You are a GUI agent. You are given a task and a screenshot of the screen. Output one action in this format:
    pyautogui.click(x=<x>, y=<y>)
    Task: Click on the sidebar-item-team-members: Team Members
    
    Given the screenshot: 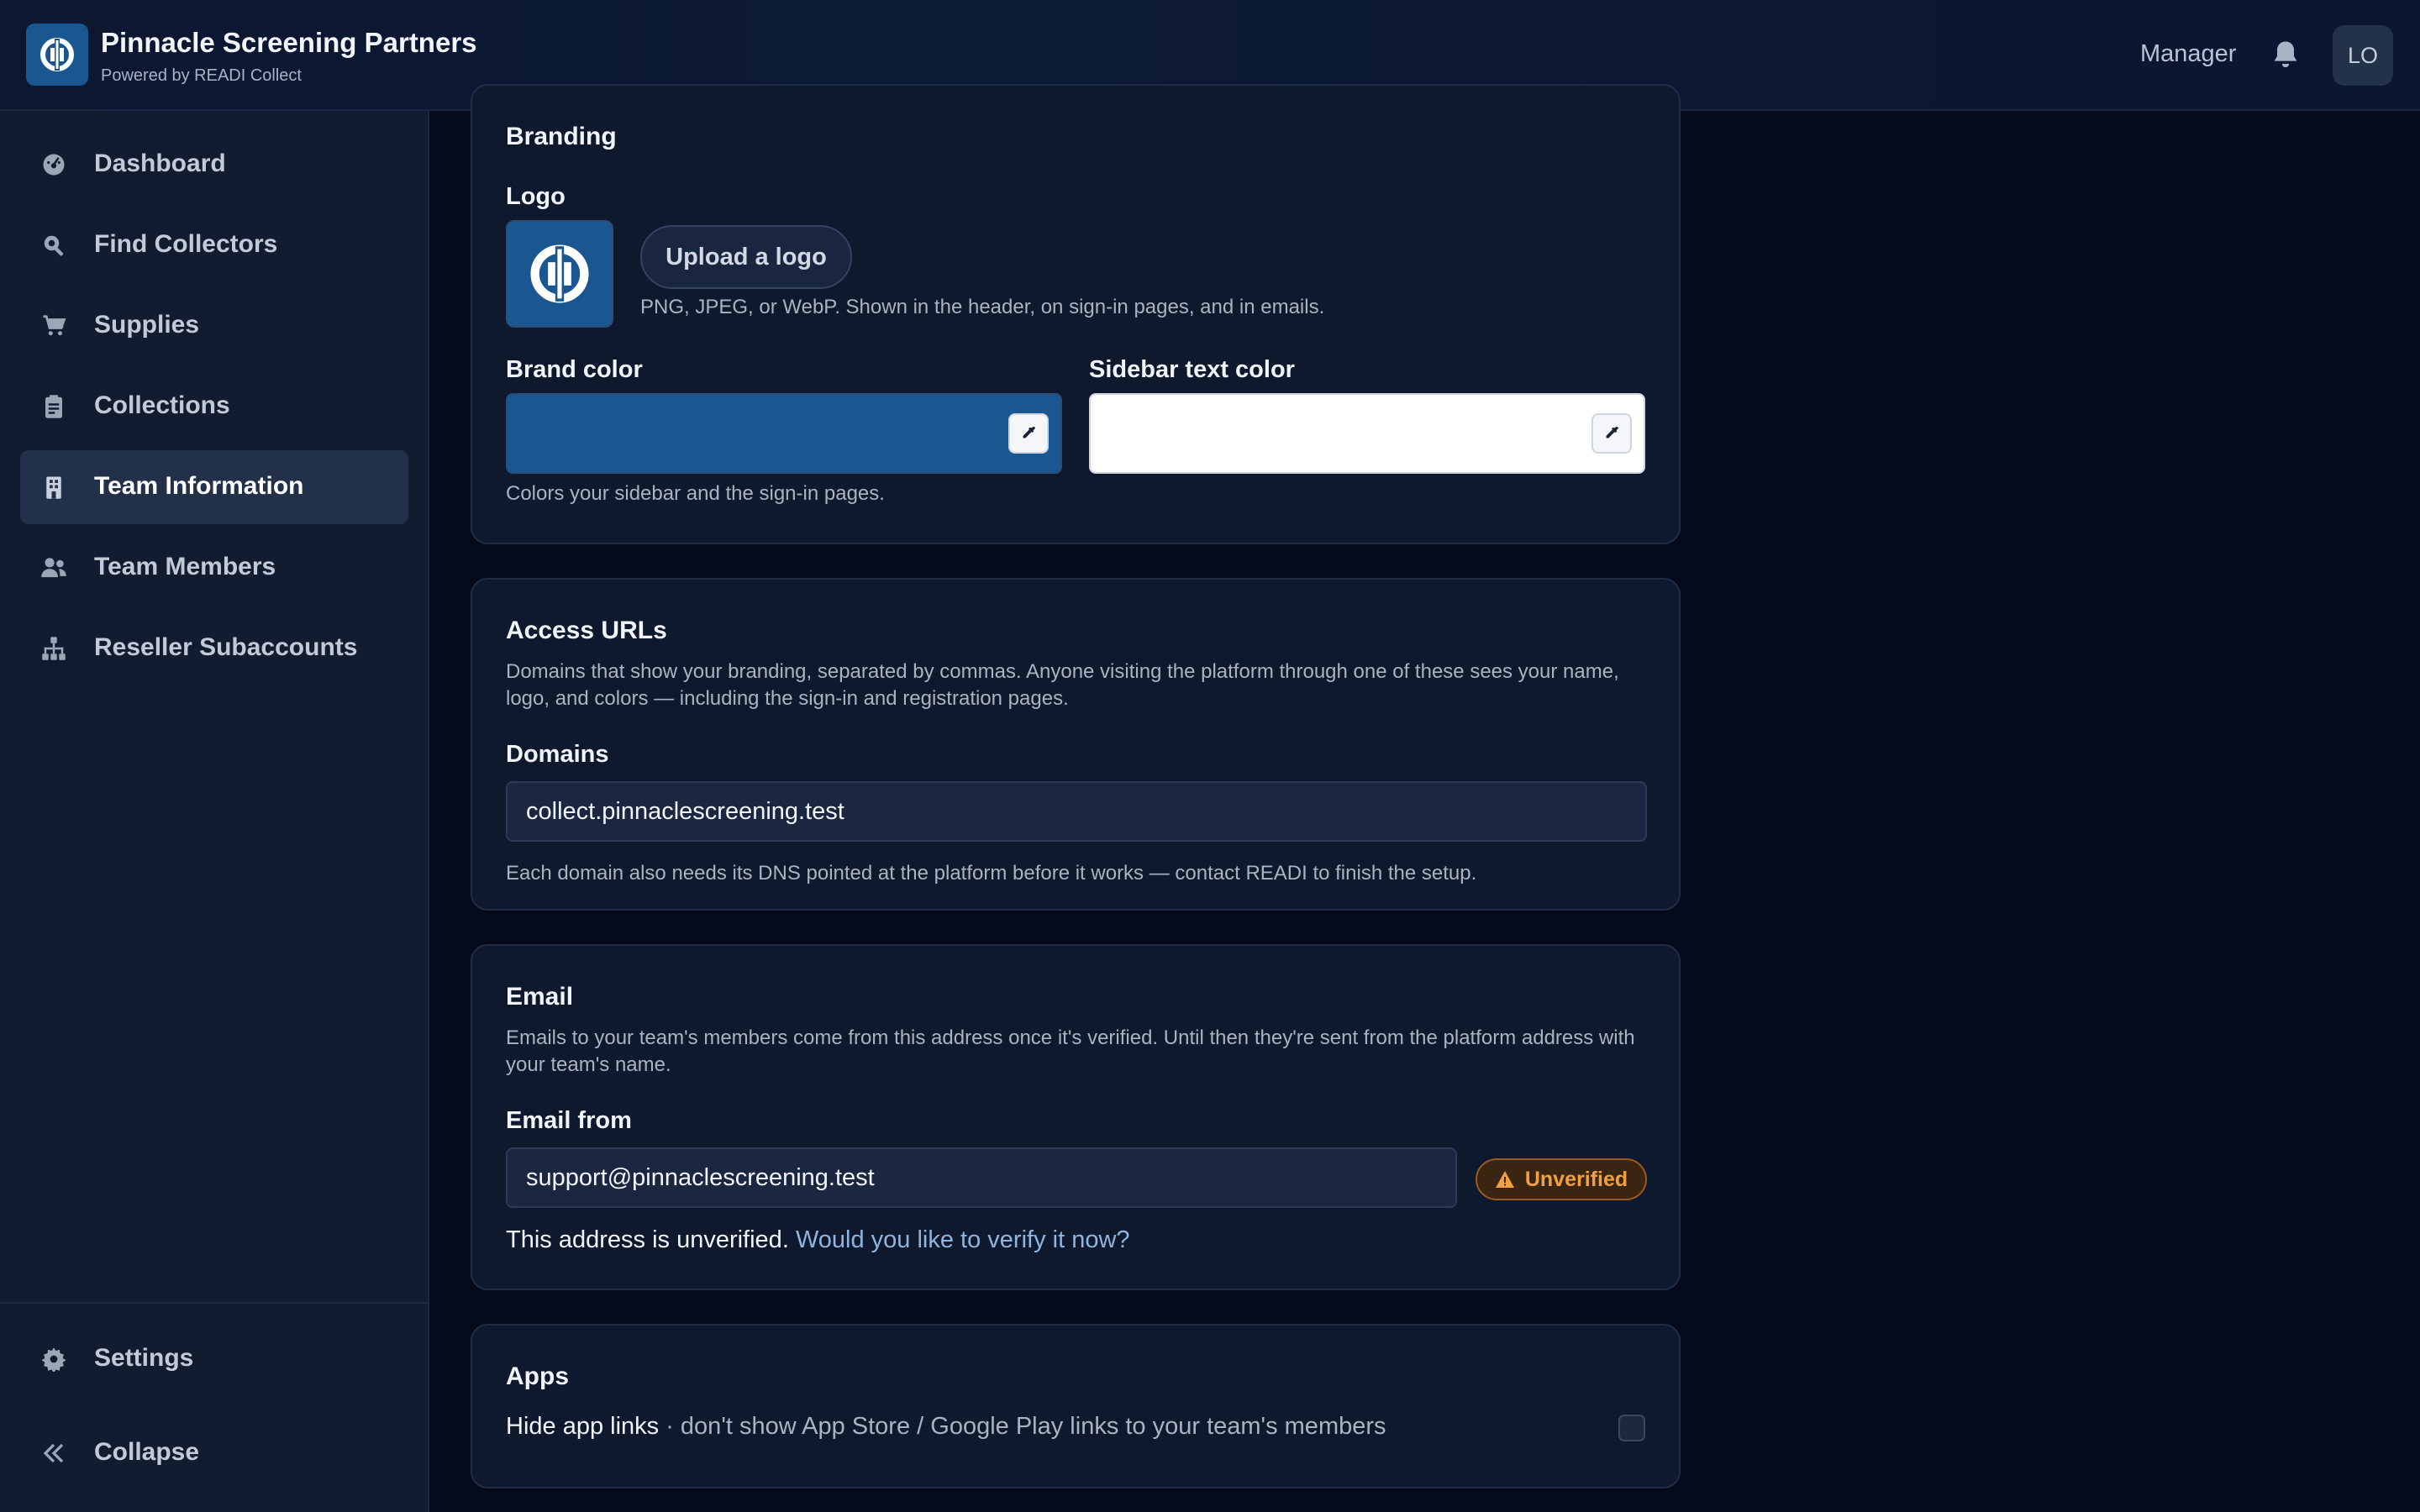 What is the action you would take?
    pyautogui.click(x=214, y=568)
    